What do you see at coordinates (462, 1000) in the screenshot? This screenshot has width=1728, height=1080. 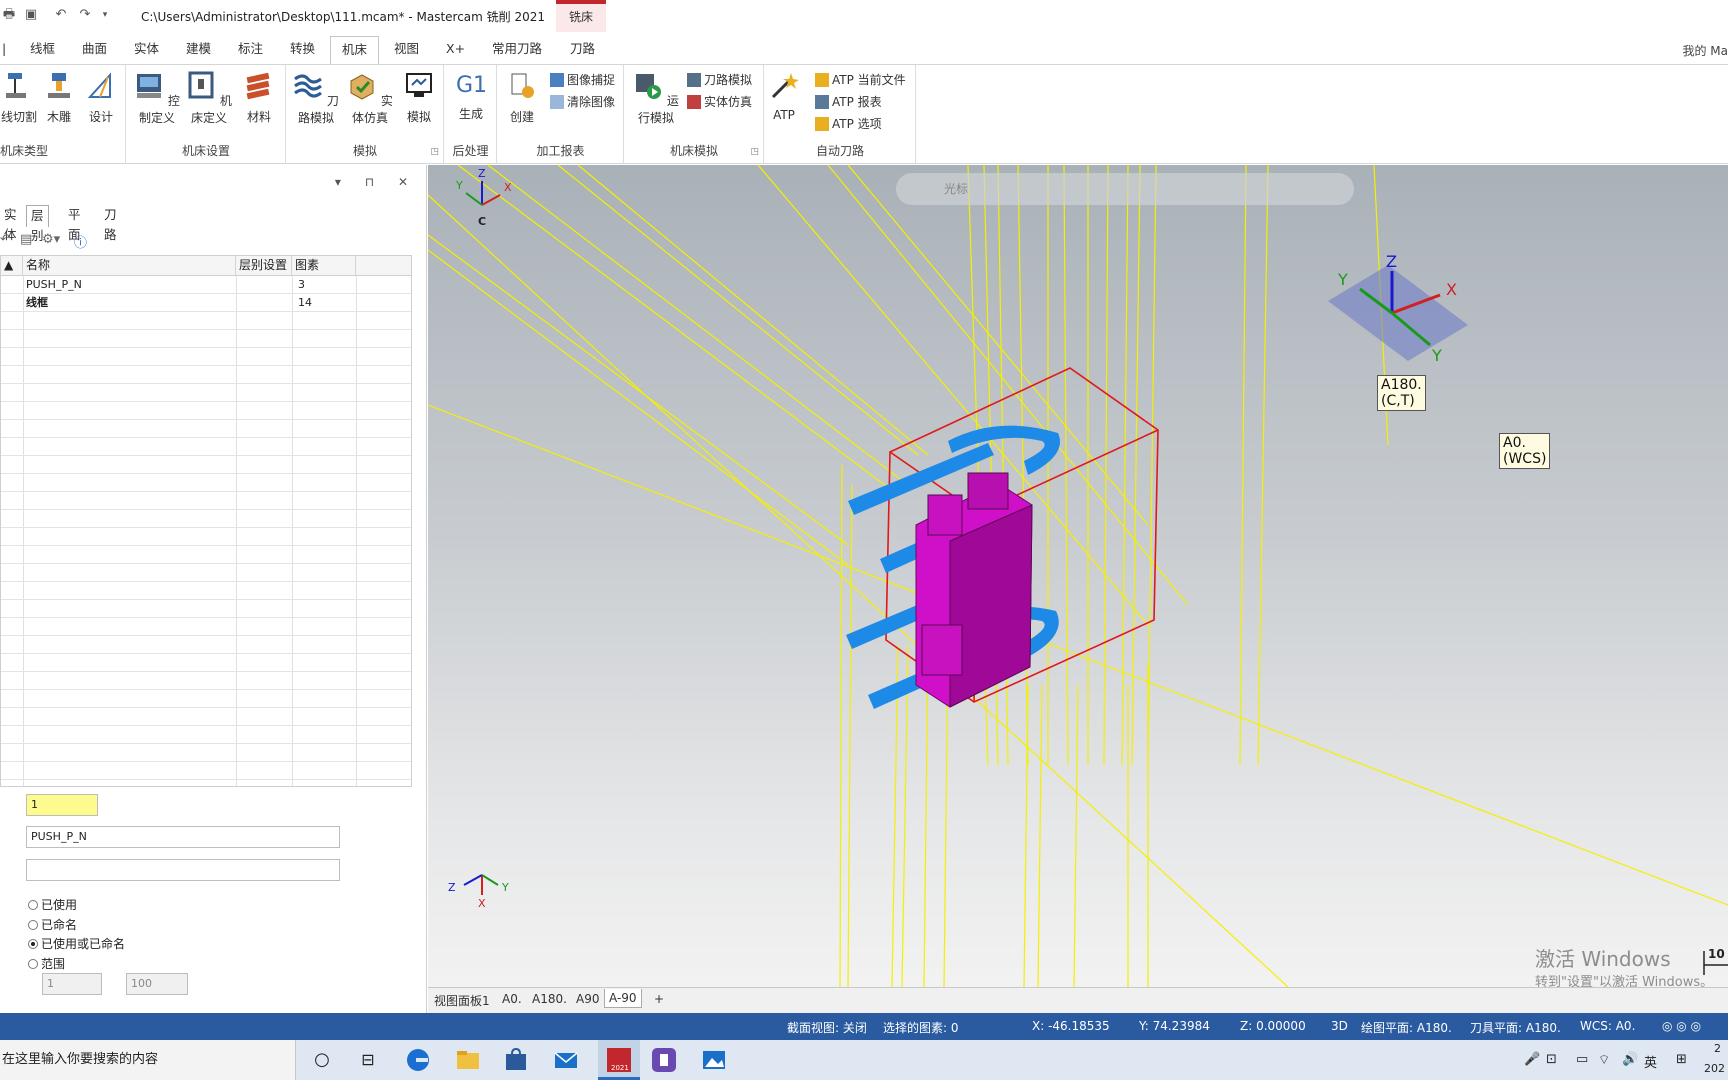 I see `viewsheet-tab: 视图面板1` at bounding box center [462, 1000].